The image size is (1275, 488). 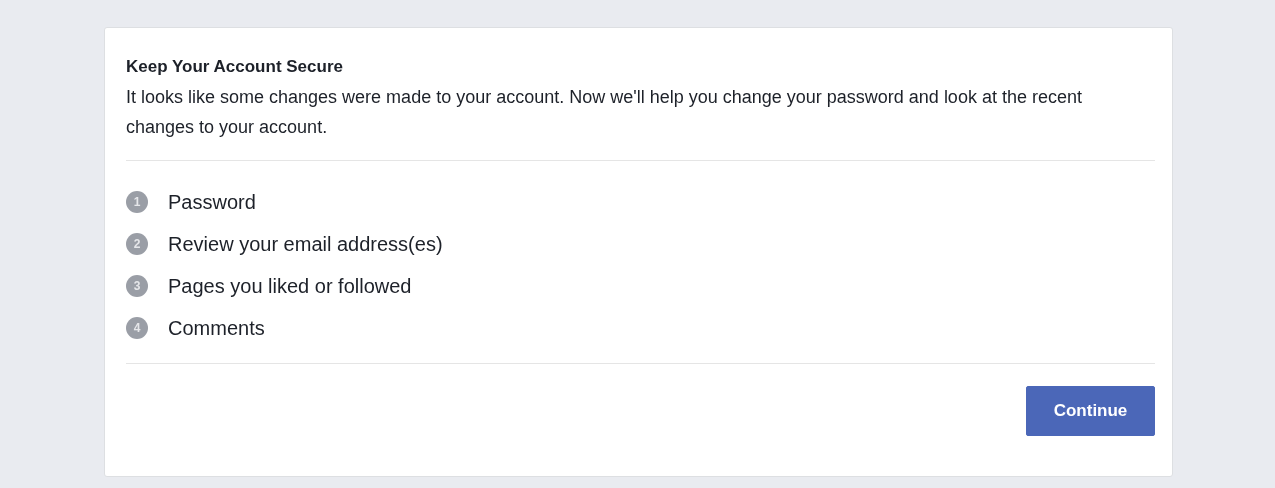 What do you see at coordinates (137, 202) in the screenshot?
I see `step-number: 1` at bounding box center [137, 202].